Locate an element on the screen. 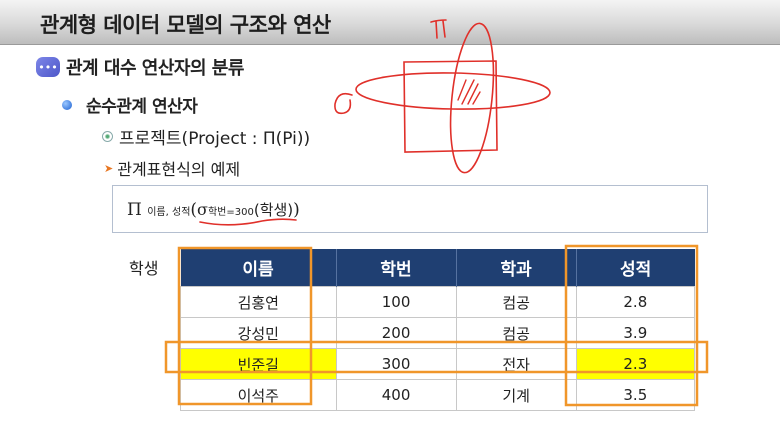 Image resolution: width=780 pixels, height=438 pixels. cell-id: 100 is located at coordinates (396, 302).